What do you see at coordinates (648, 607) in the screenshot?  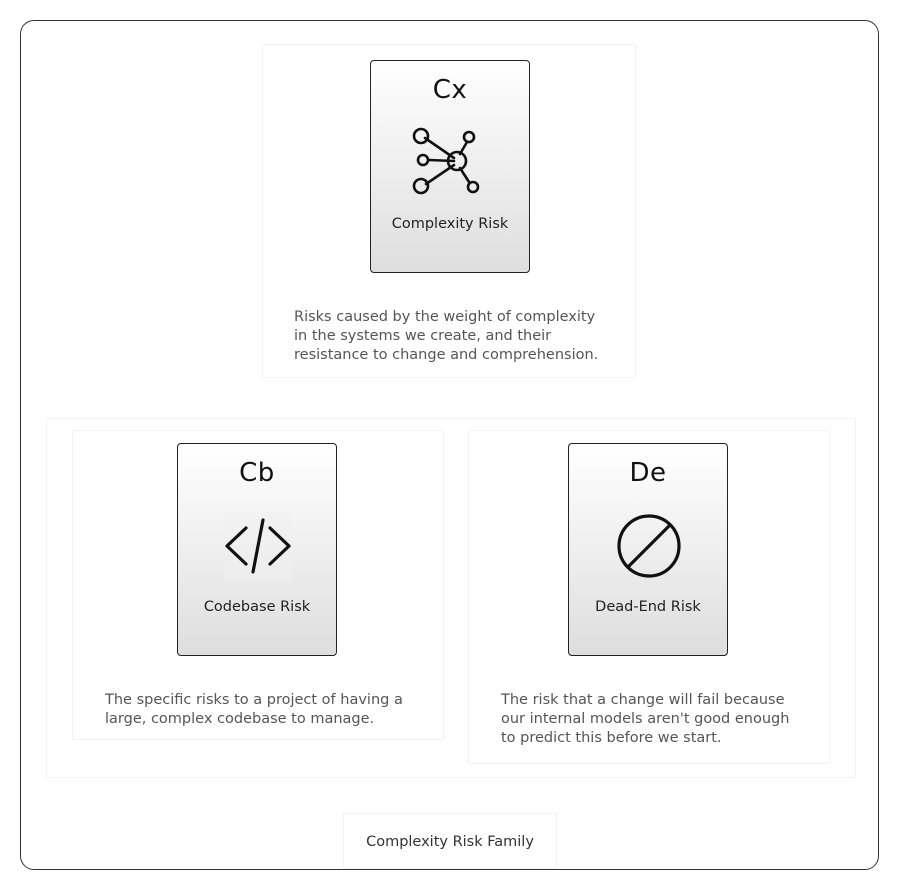 I see `risk-name: Dead-End Risk` at bounding box center [648, 607].